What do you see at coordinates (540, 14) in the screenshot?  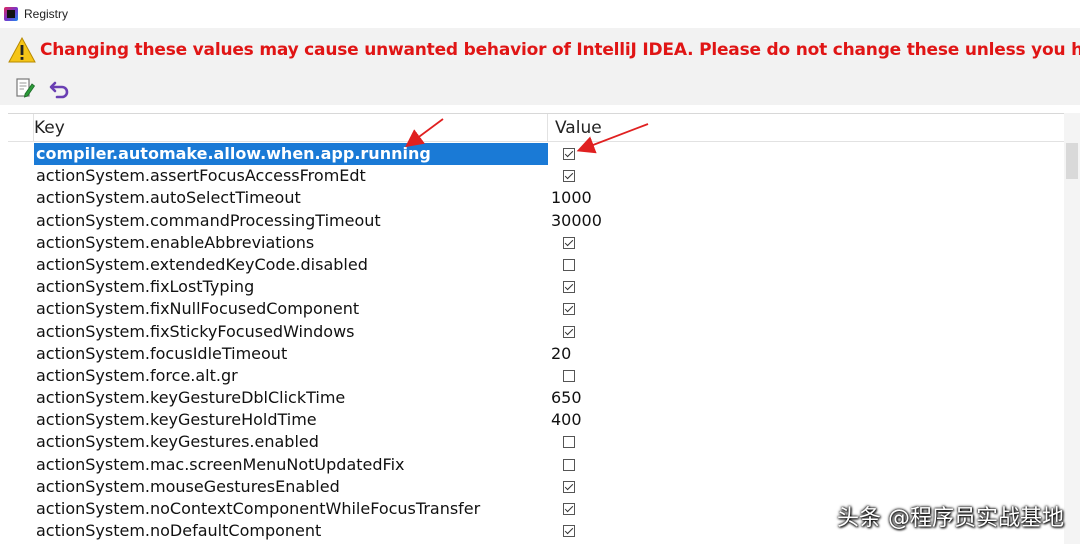 I see `title-bar: Registry` at bounding box center [540, 14].